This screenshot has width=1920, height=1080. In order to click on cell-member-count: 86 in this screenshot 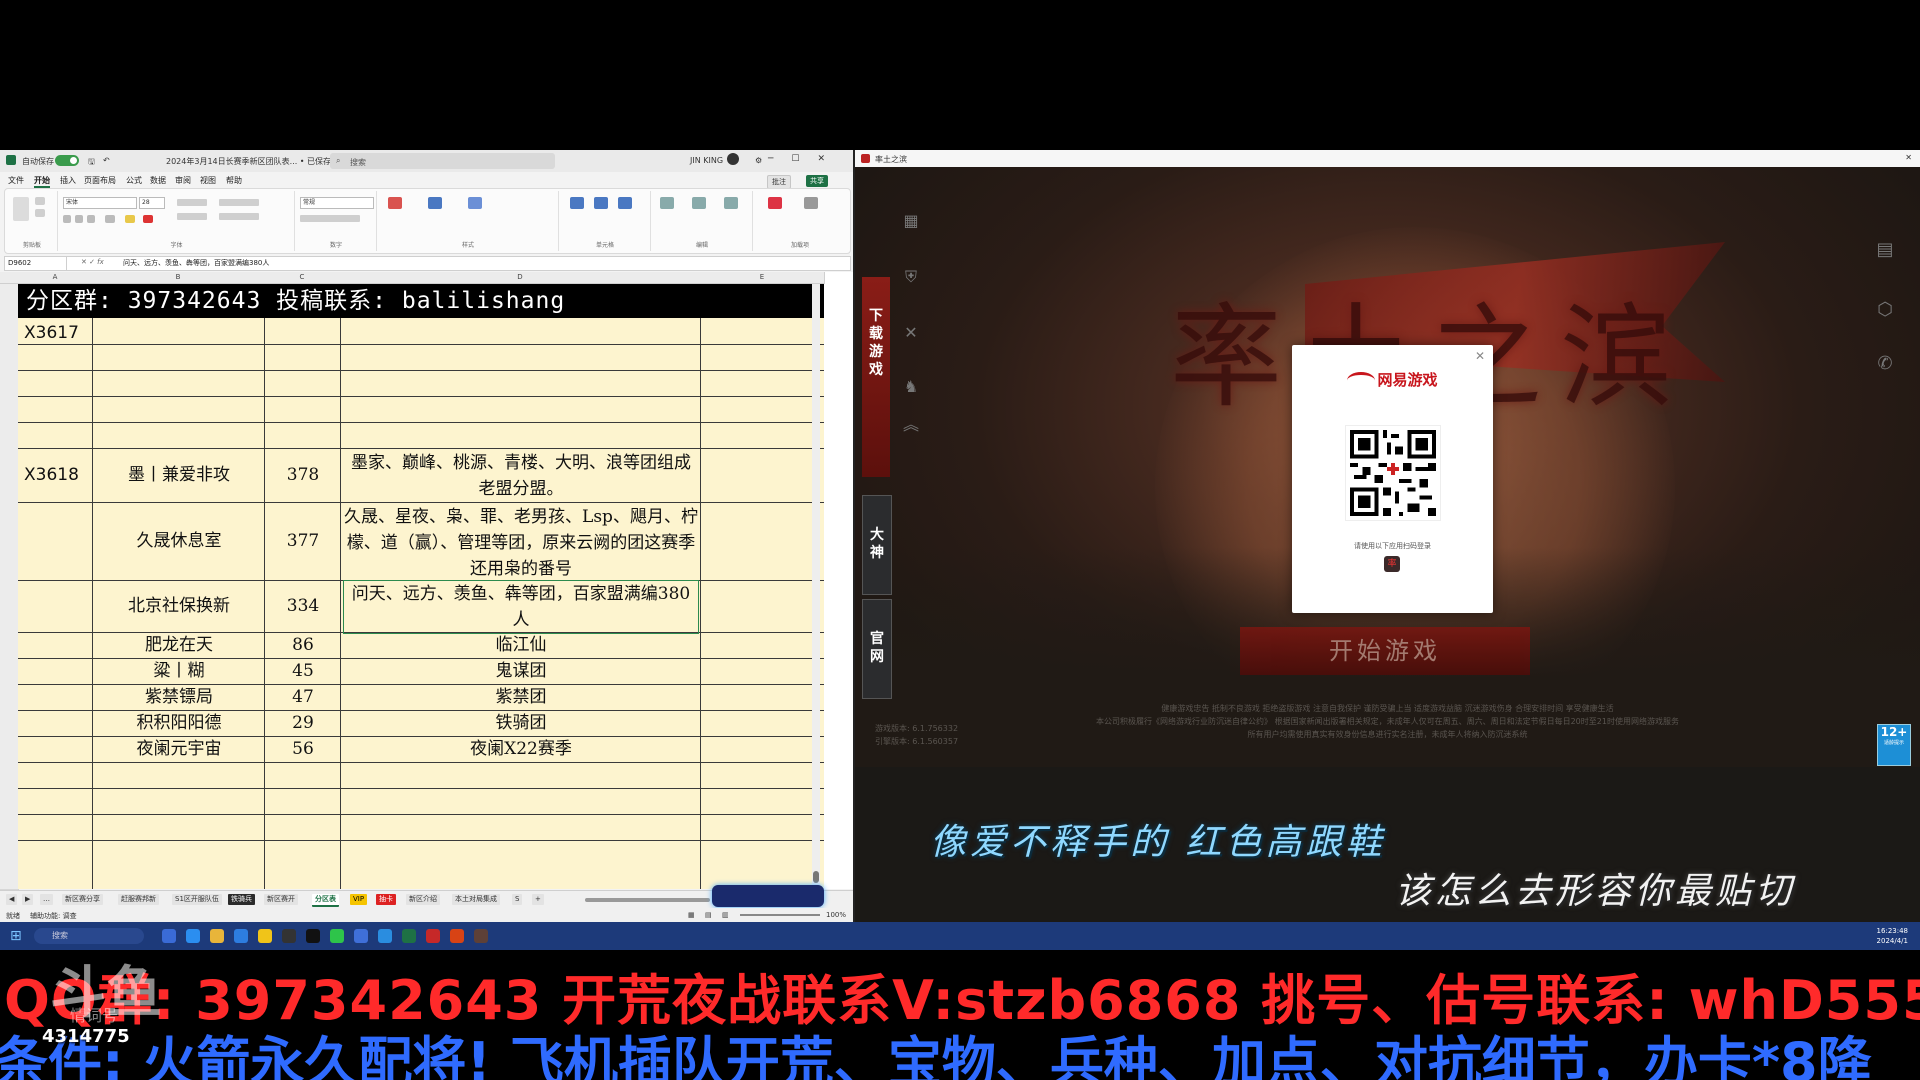, I will do `click(303, 645)`.